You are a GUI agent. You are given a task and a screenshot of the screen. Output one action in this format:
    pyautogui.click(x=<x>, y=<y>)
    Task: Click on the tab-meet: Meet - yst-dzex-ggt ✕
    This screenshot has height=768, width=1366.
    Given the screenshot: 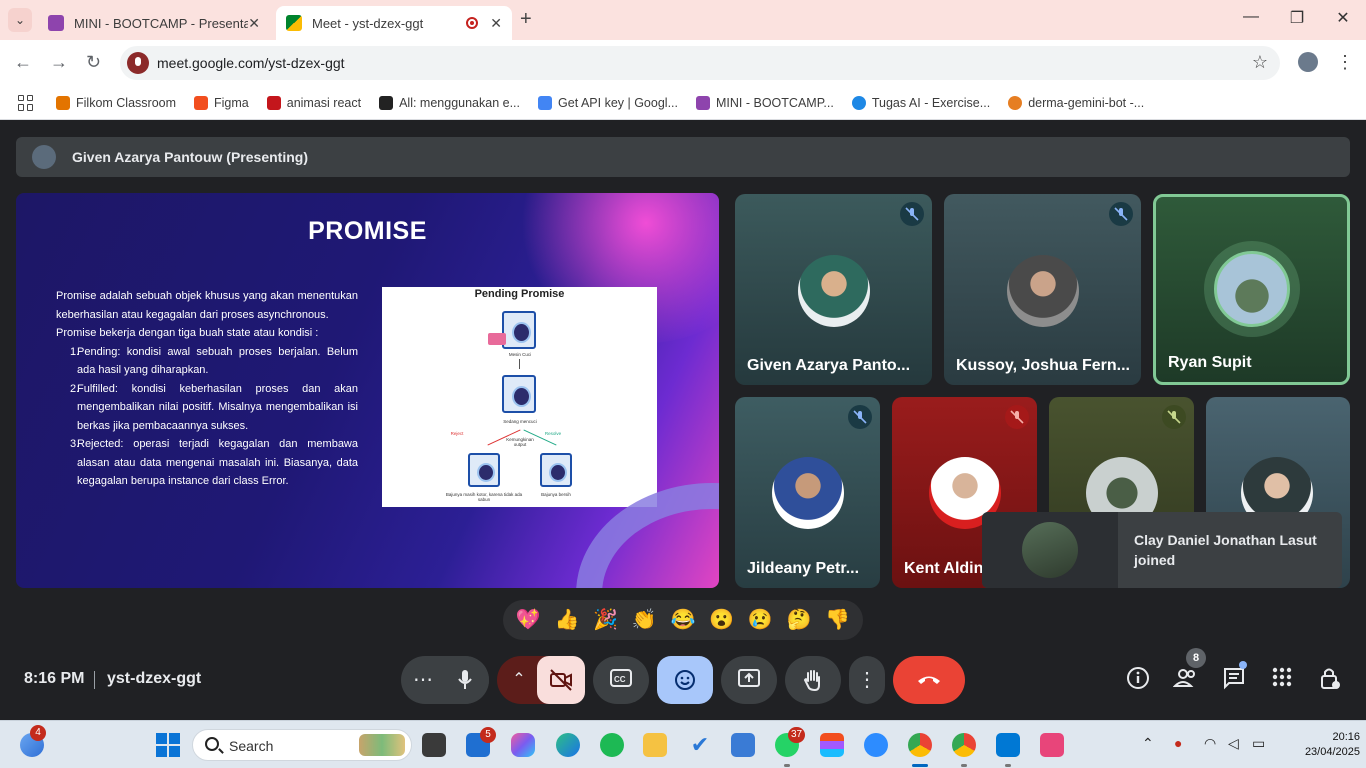 What is the action you would take?
    pyautogui.click(x=394, y=23)
    